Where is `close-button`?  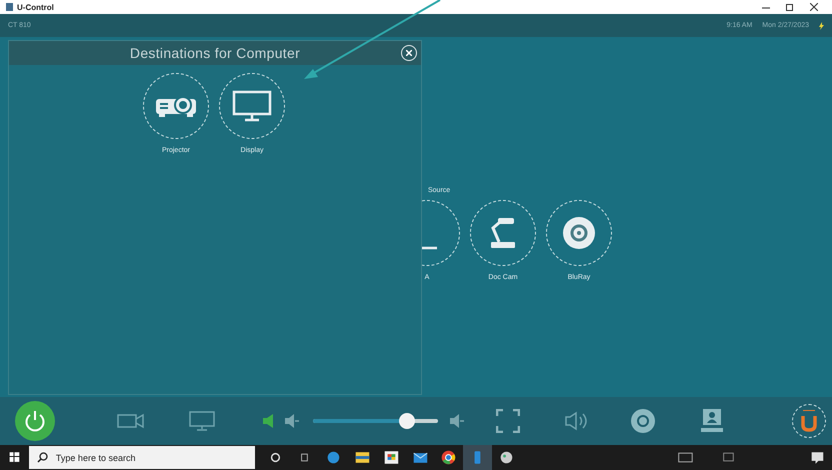
close-button is located at coordinates (409, 53).